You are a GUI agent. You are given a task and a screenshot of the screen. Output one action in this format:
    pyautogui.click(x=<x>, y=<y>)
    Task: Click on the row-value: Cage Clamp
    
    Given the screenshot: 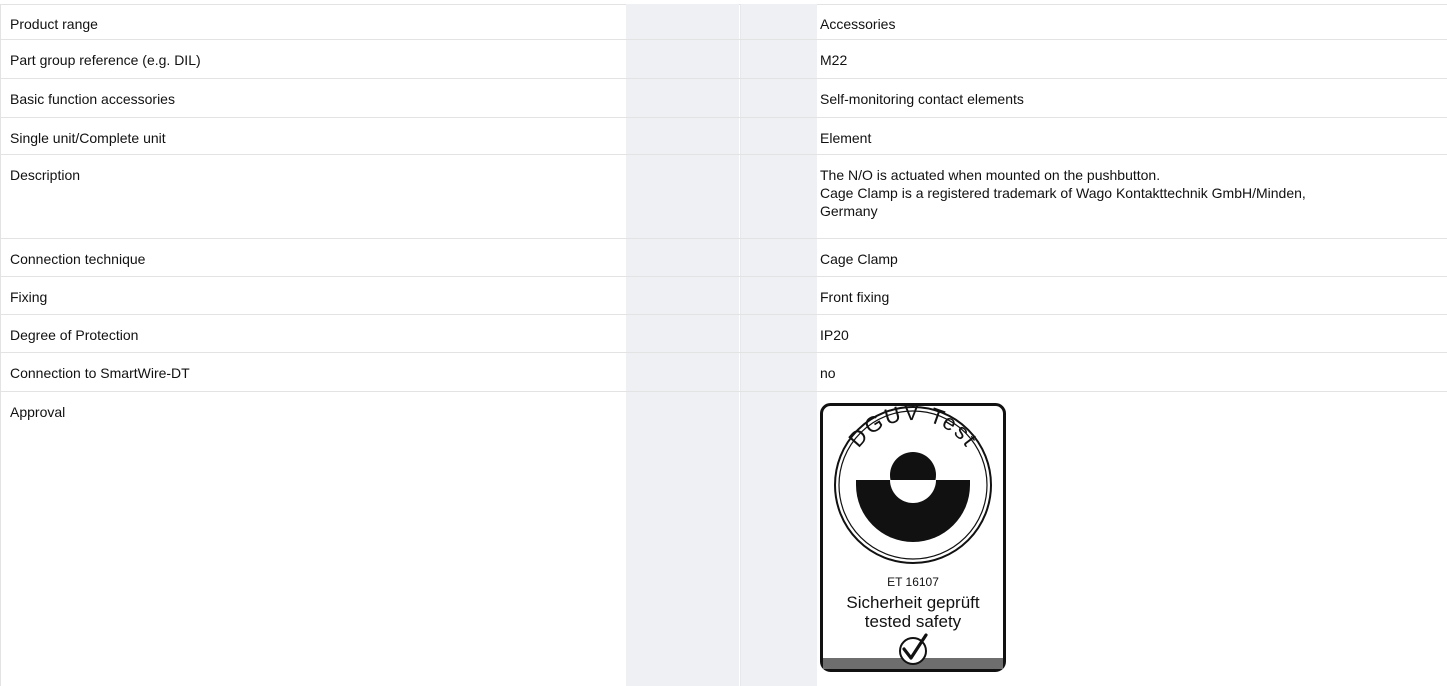 What is the action you would take?
    pyautogui.click(x=859, y=259)
    